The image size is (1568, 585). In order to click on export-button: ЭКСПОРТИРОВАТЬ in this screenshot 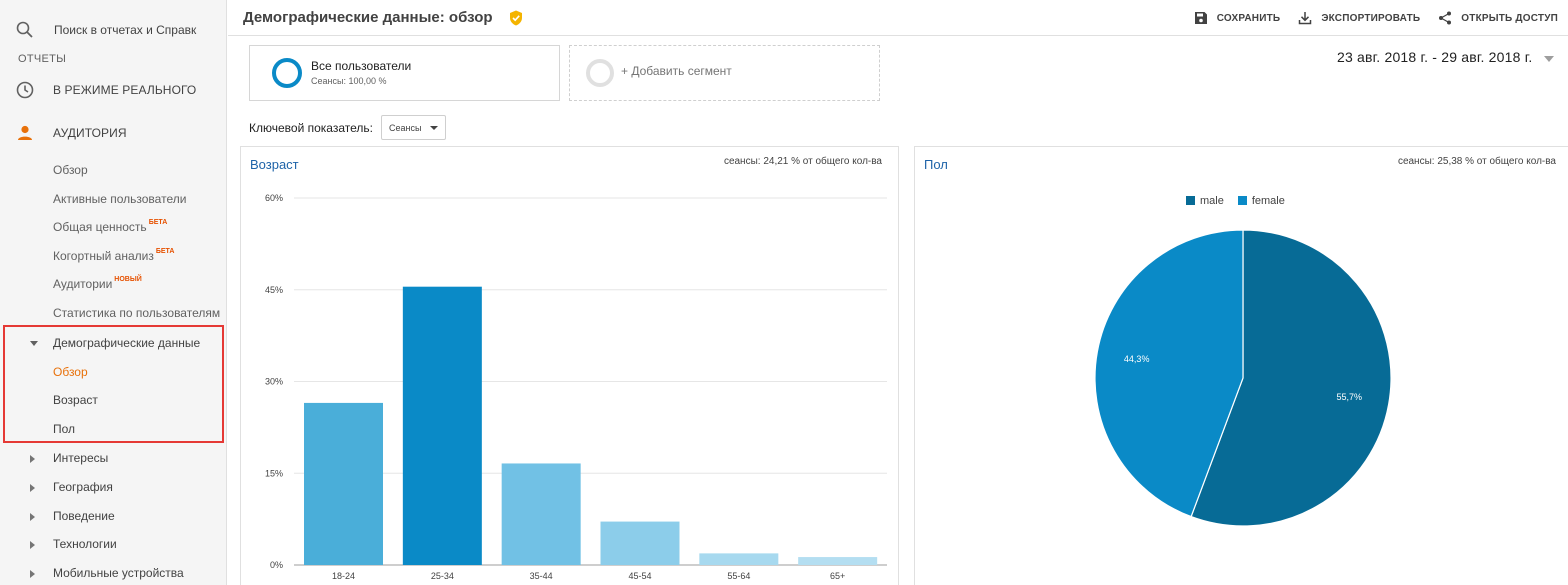, I will do `click(1359, 18)`.